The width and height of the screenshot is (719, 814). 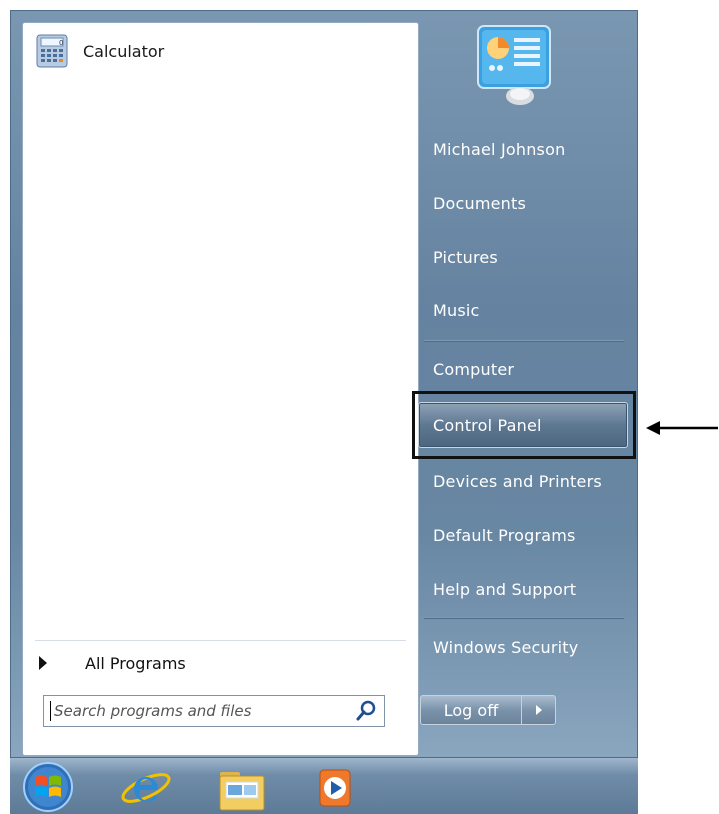 I want to click on menu-item-devices-and-printers: Devices and Printers, so click(x=524, y=481).